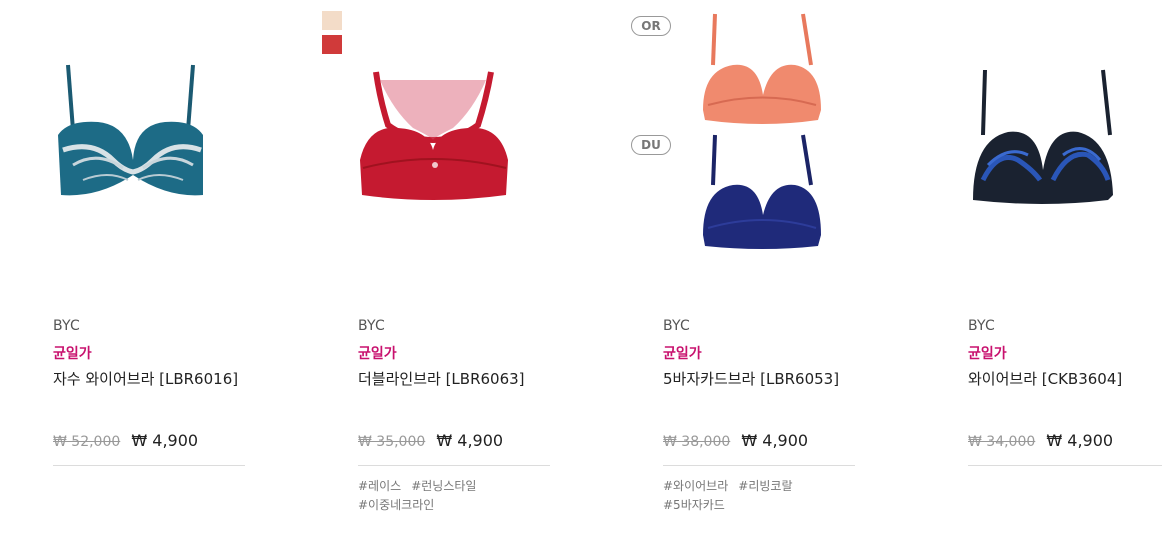 Image resolution: width=1162 pixels, height=544 pixels. Describe the element at coordinates (1002, 442) in the screenshot. I see `original-price: ₩ 34,000` at that location.